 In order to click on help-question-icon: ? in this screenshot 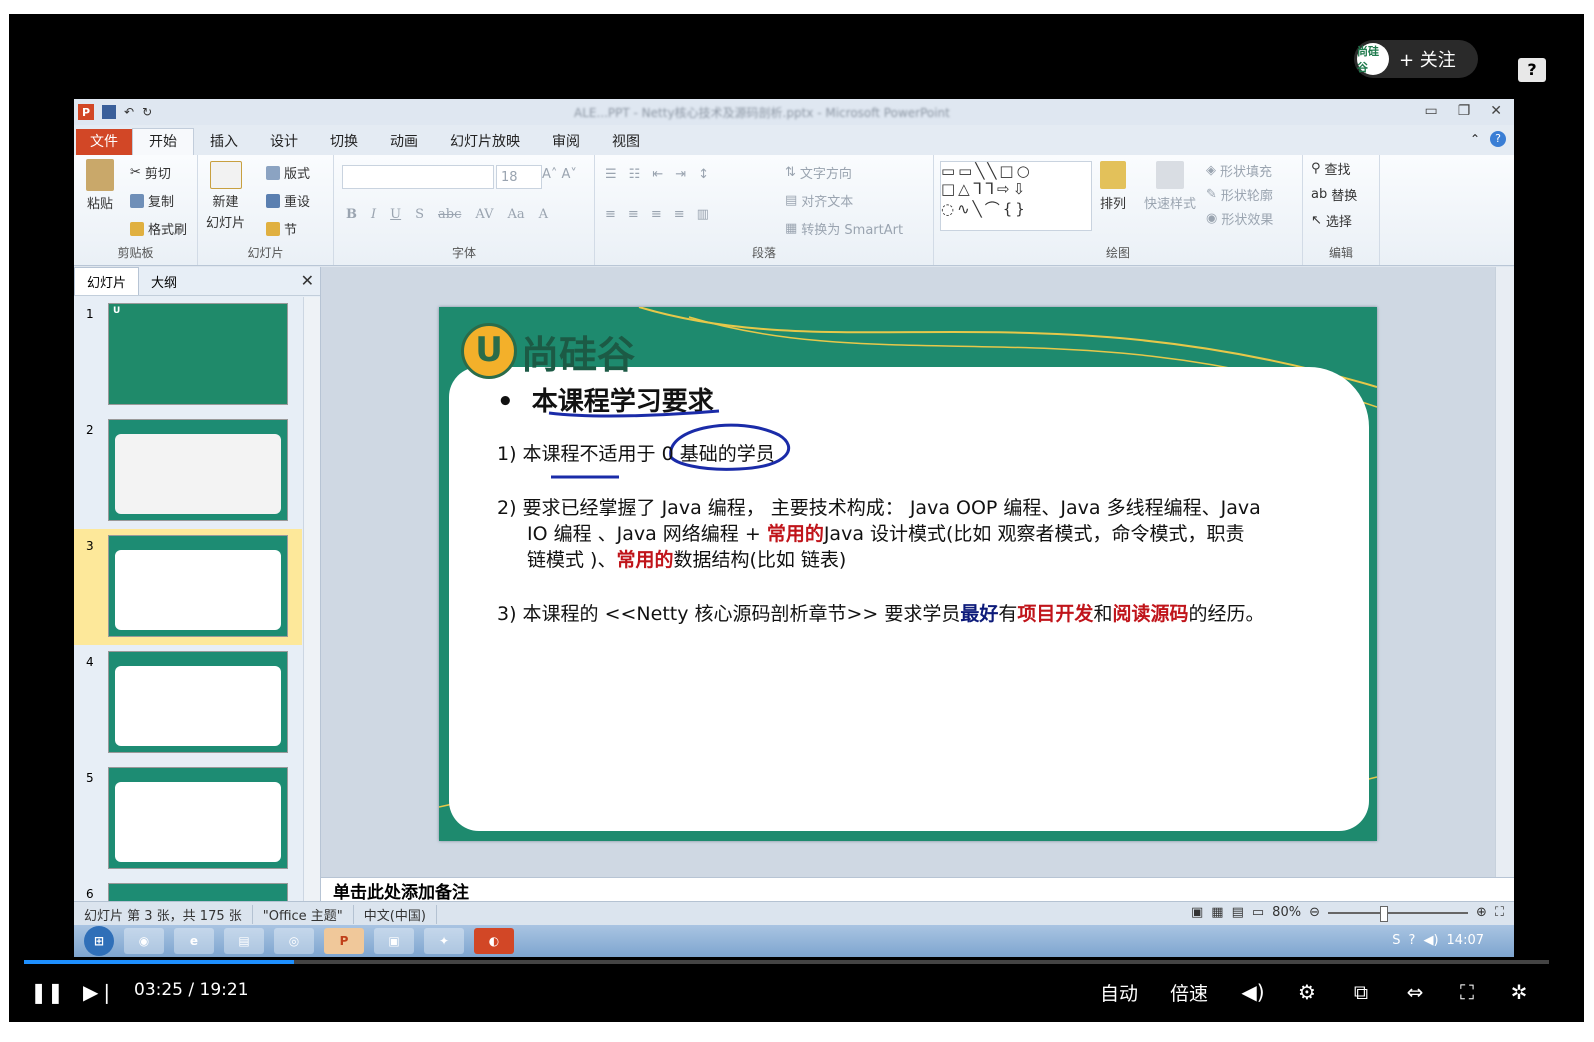, I will do `click(1498, 139)`.